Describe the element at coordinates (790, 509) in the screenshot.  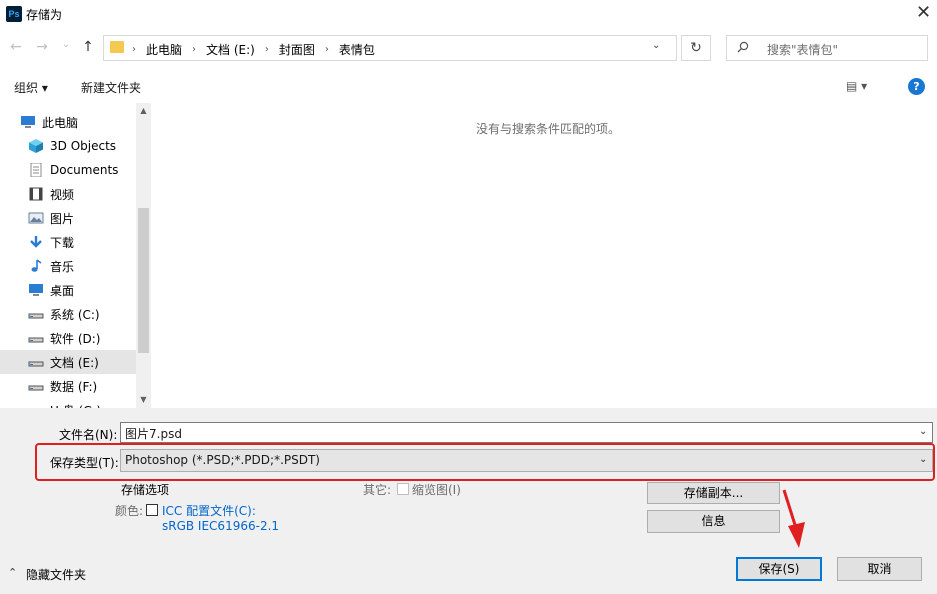
I see `arrow-shaft` at that location.